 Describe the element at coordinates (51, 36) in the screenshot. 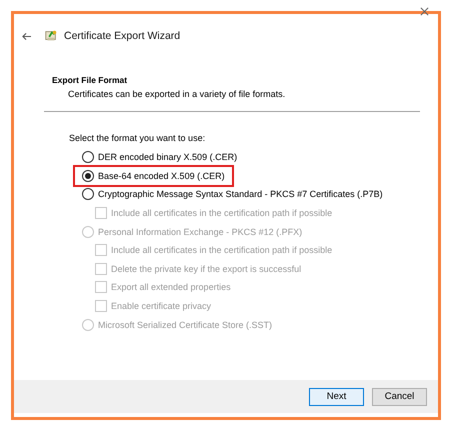

I see `certificate-icon` at that location.